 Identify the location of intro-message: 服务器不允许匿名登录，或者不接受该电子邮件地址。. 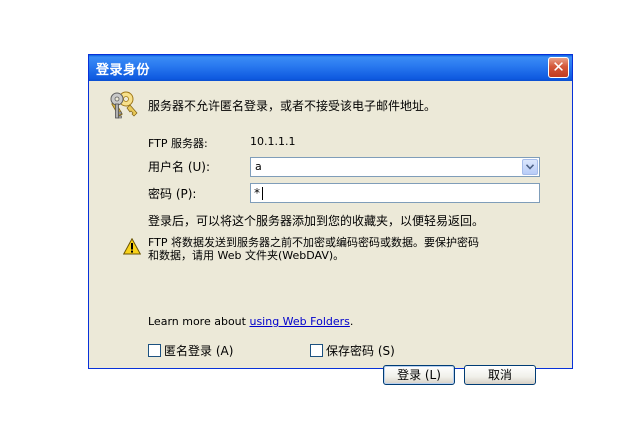
(292, 106).